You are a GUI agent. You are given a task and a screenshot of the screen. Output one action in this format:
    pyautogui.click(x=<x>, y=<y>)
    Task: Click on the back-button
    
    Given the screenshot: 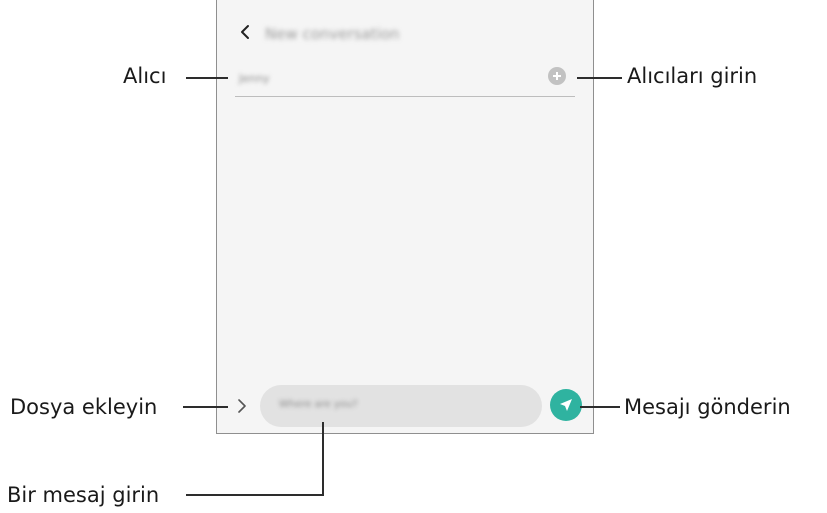 What is the action you would take?
    pyautogui.click(x=245, y=32)
    